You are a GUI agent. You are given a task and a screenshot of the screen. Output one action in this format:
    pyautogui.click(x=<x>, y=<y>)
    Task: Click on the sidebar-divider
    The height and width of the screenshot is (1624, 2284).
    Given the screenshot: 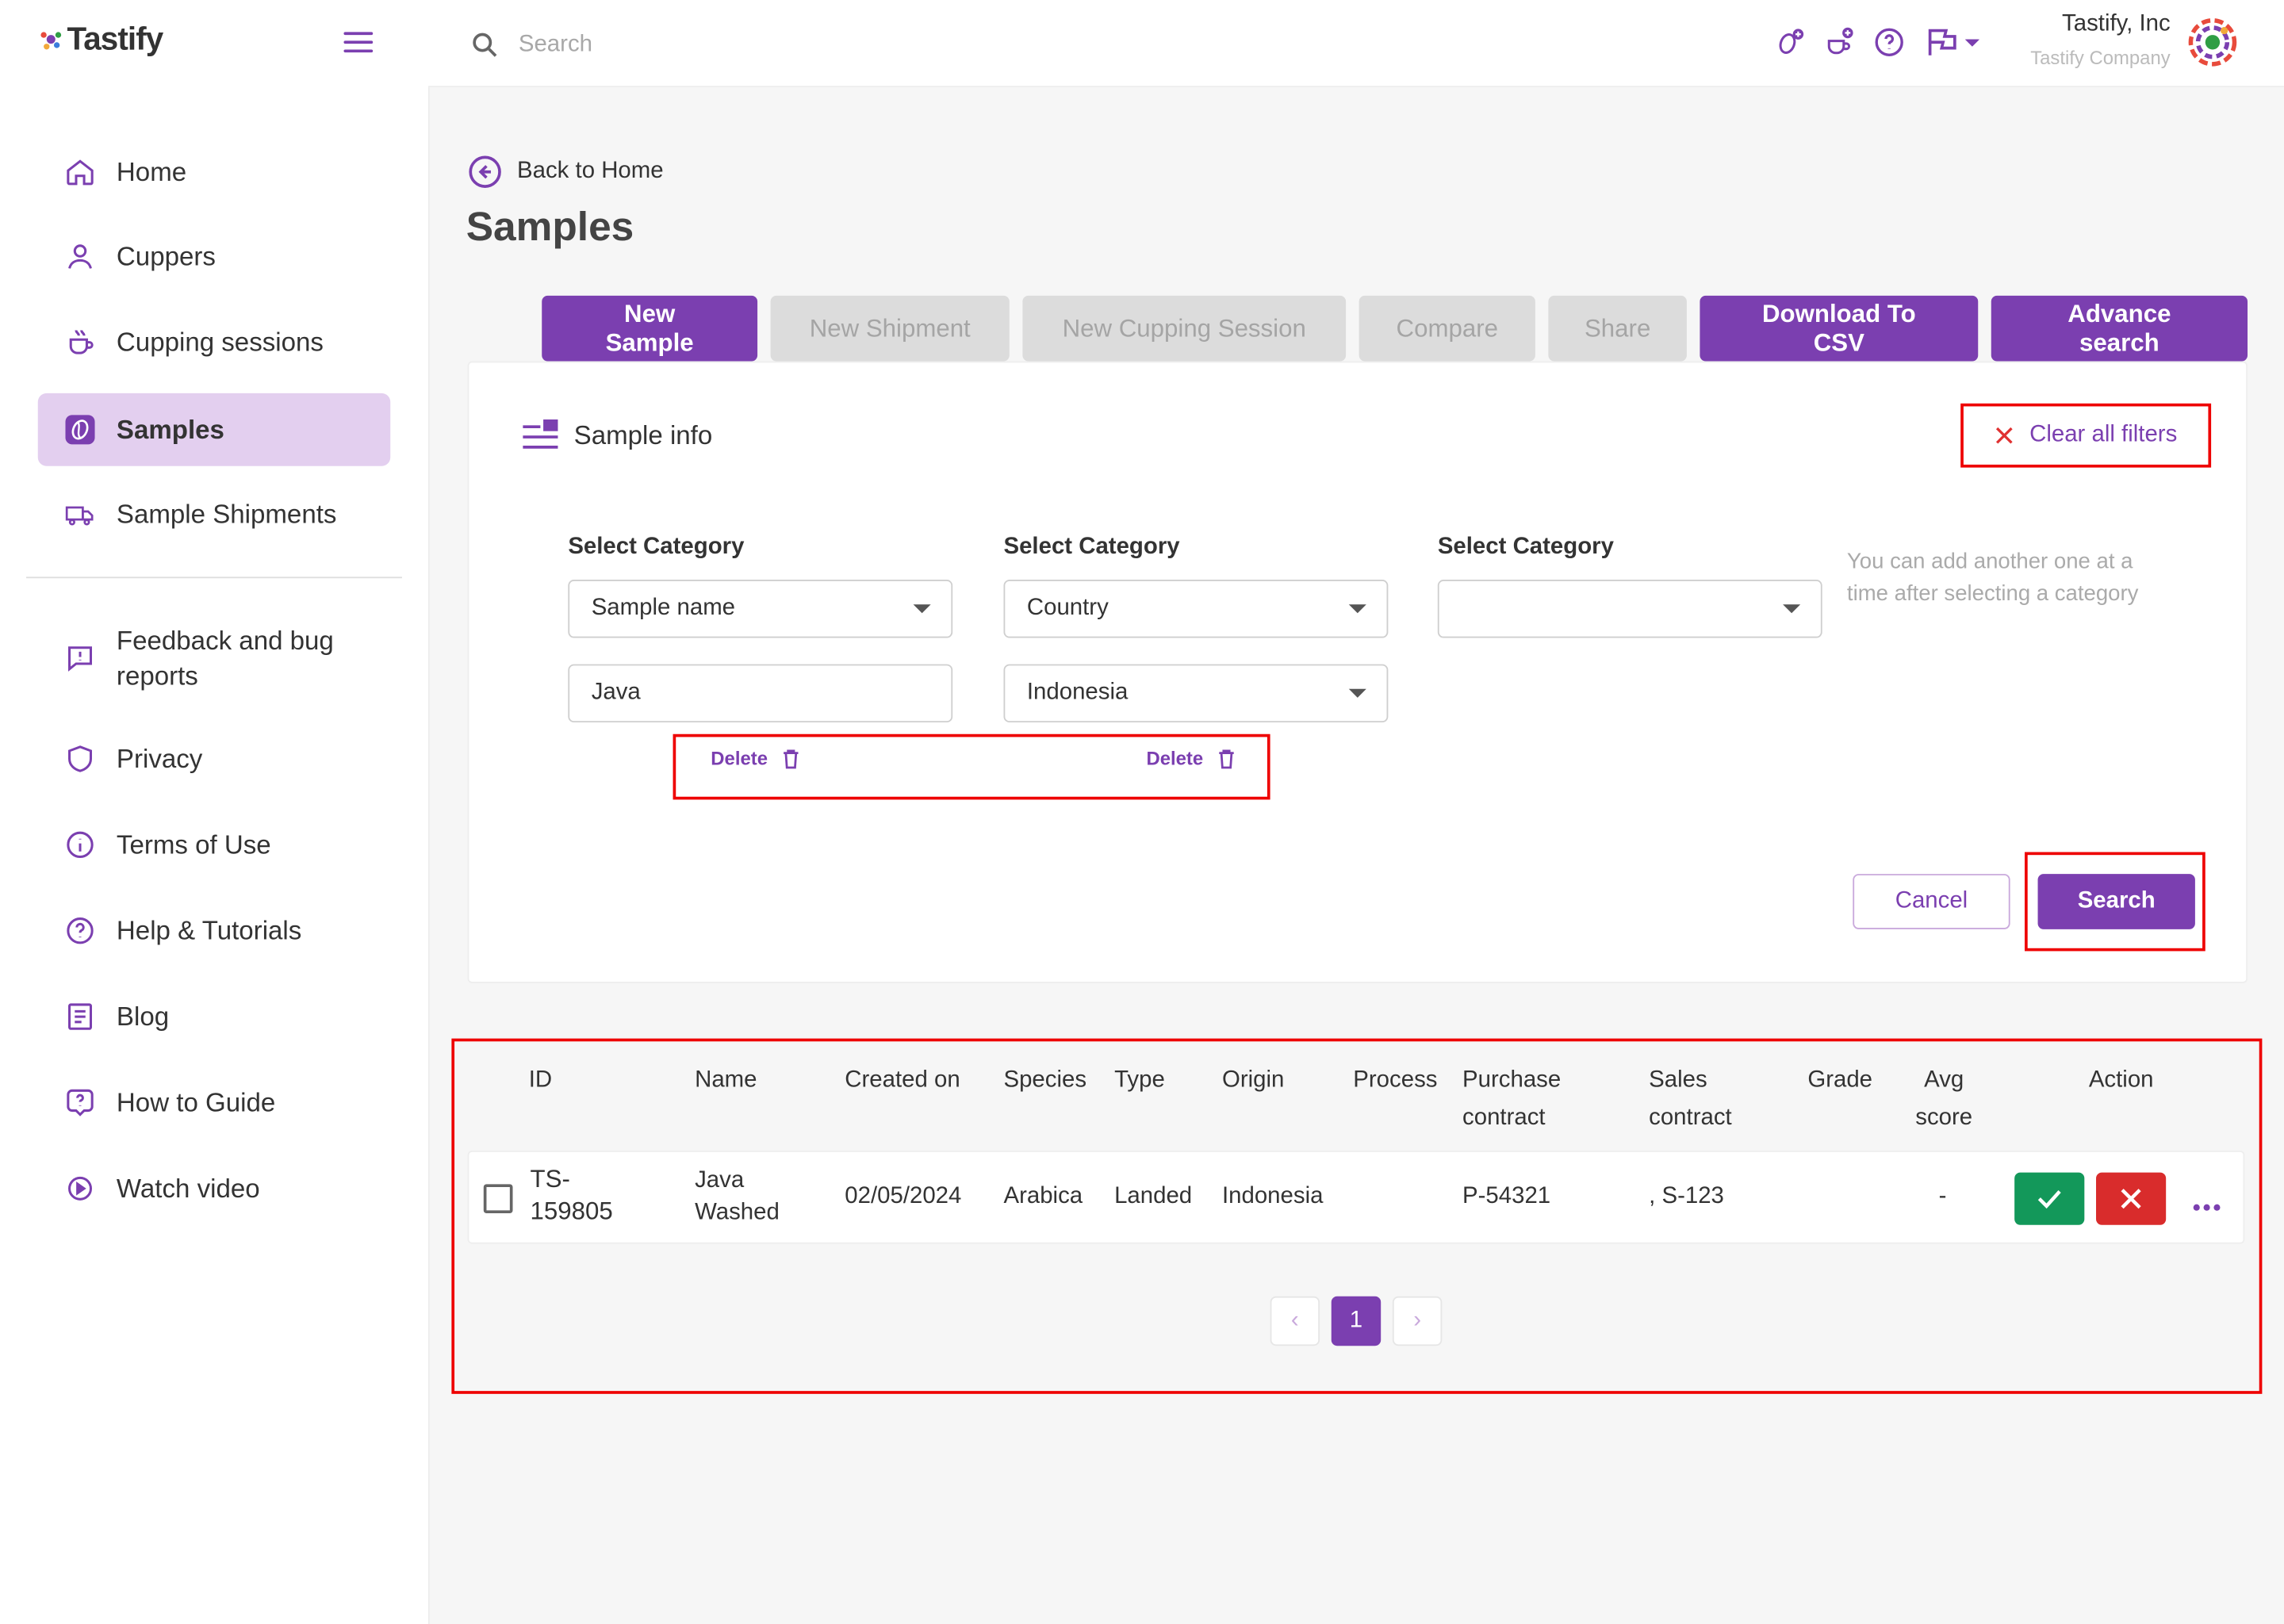 What is the action you would take?
    pyautogui.click(x=214, y=577)
    